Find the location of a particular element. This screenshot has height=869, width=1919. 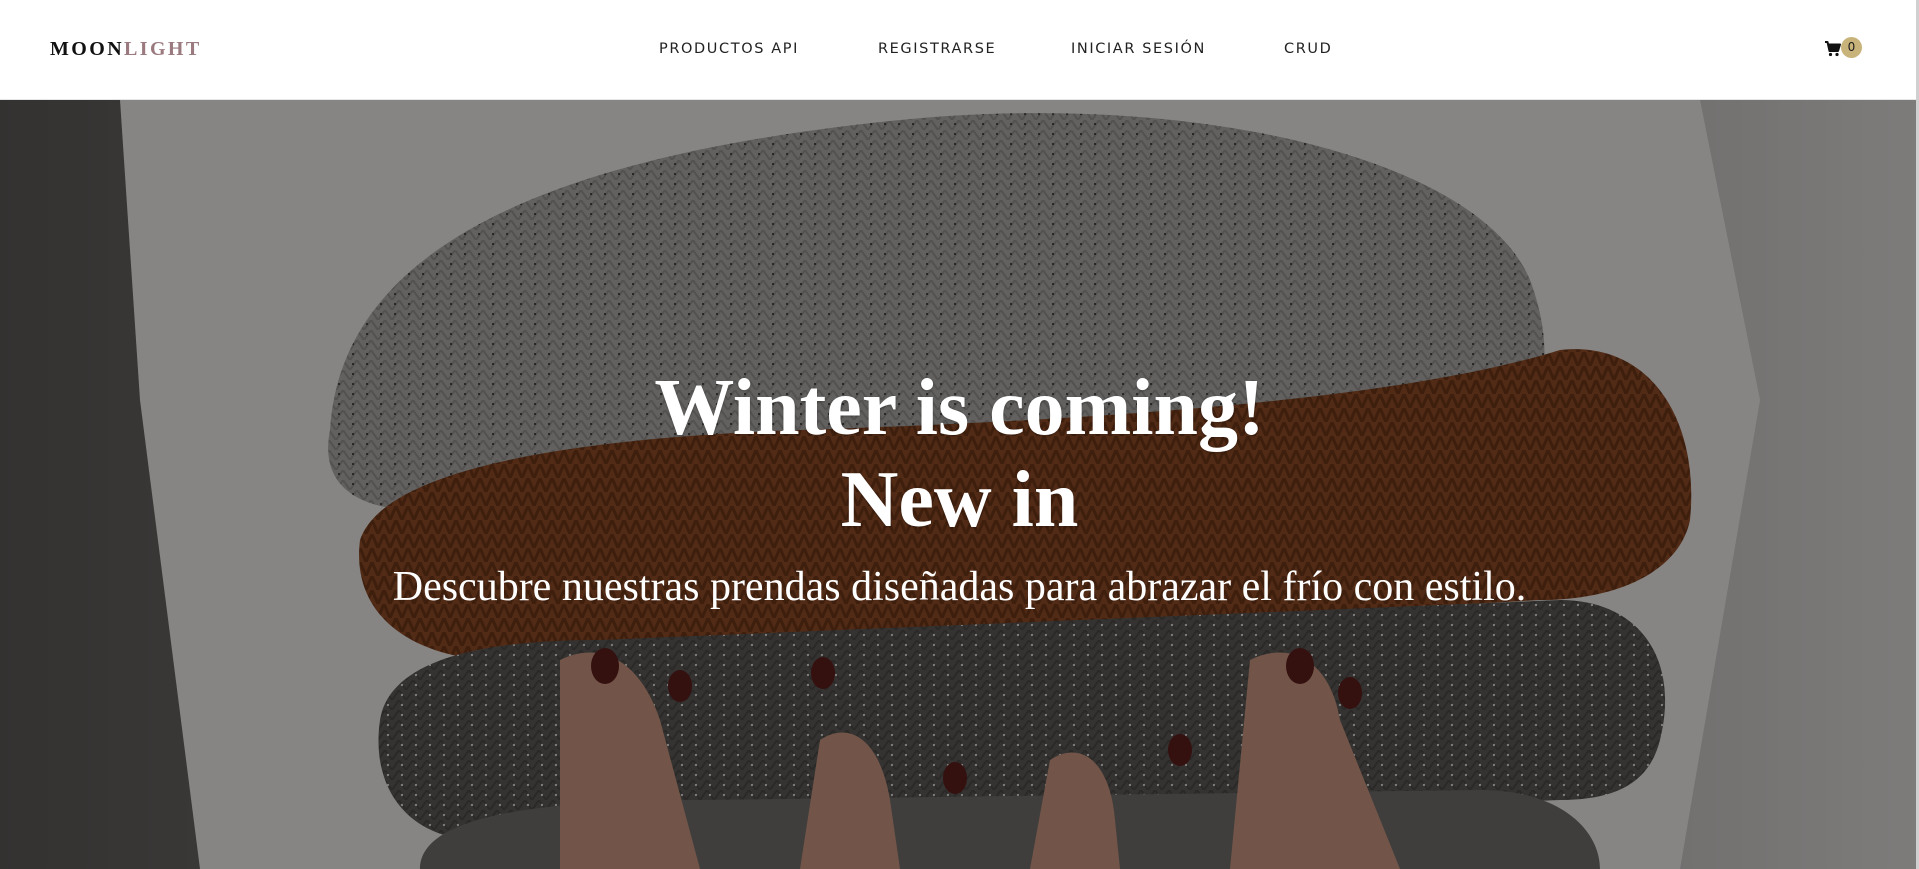

nav-link-crud: CRUD is located at coordinates (1308, 49).